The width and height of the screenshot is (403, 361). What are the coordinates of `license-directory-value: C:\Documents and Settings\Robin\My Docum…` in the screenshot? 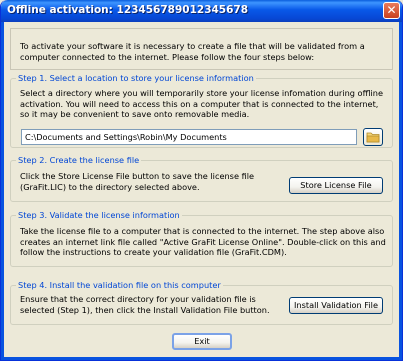 It's located at (126, 137).